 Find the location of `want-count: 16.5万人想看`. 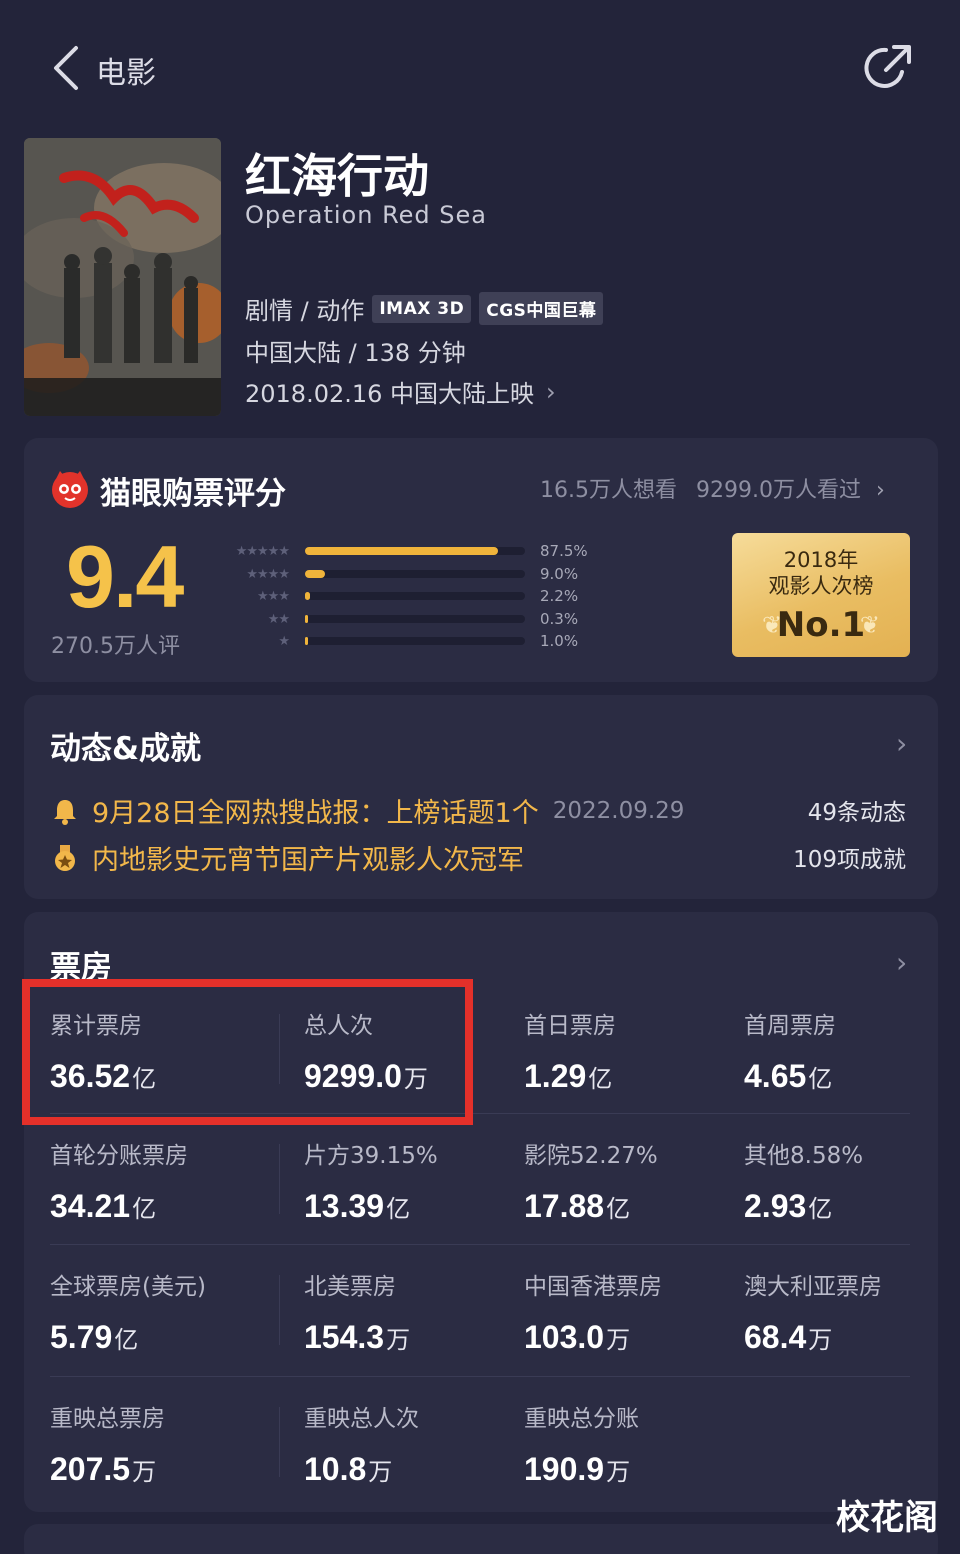

want-count: 16.5万人想看 is located at coordinates (608, 490).